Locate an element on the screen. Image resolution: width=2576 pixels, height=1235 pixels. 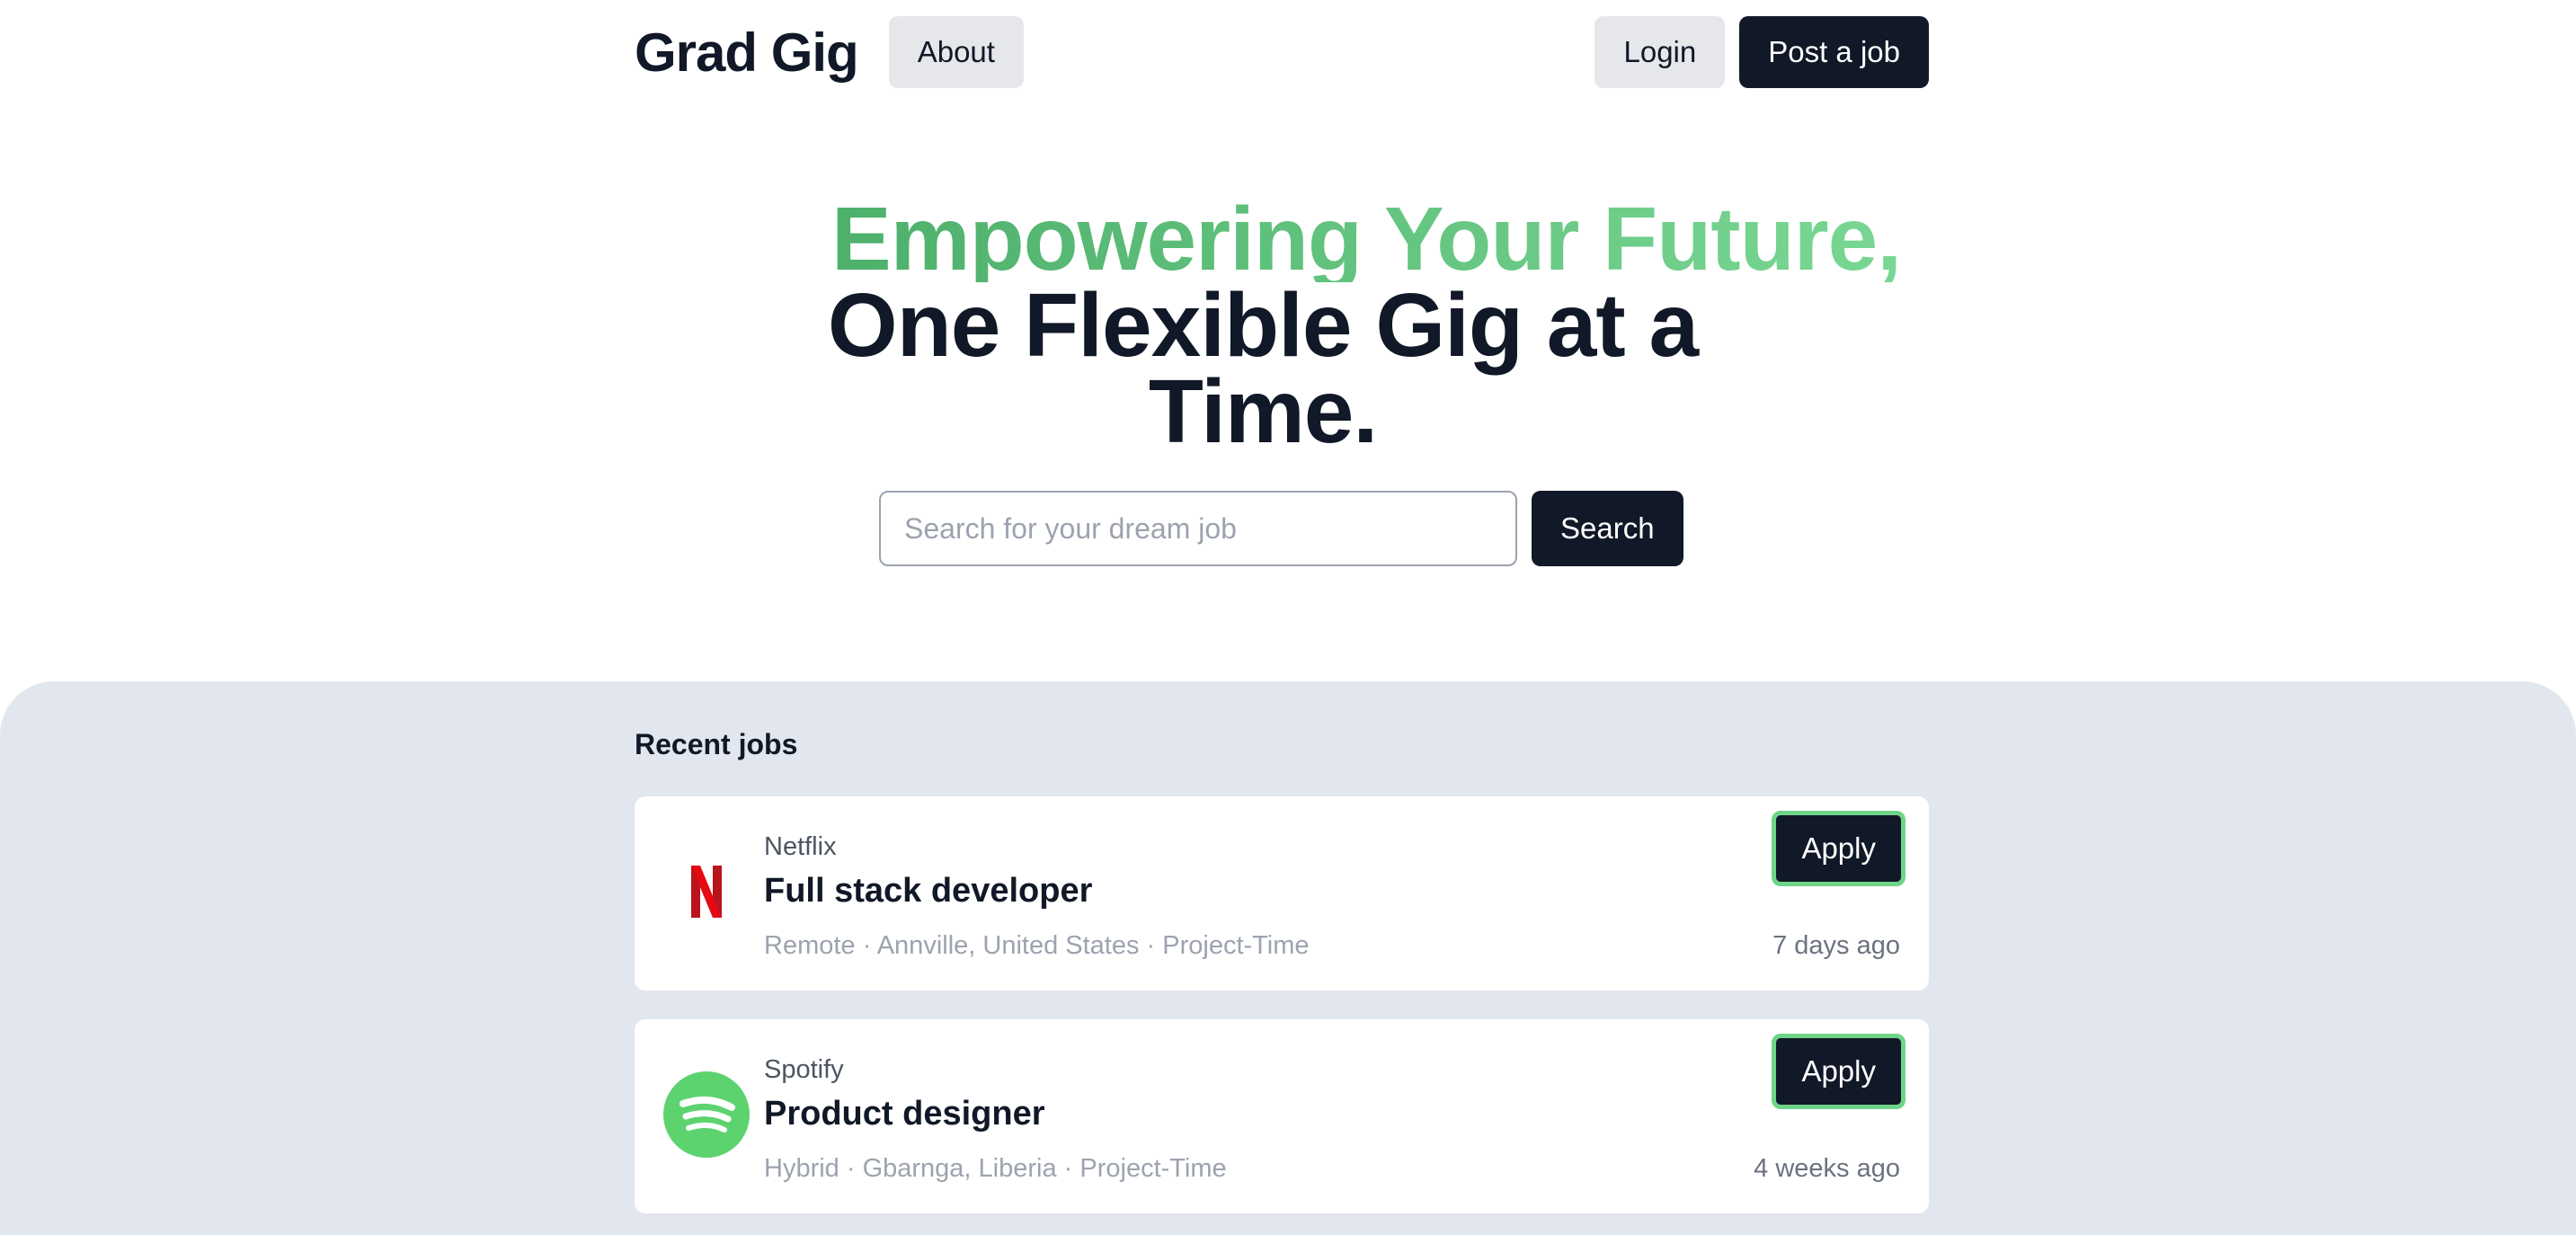
brand-logo: Grad Gig is located at coordinates (747, 53).